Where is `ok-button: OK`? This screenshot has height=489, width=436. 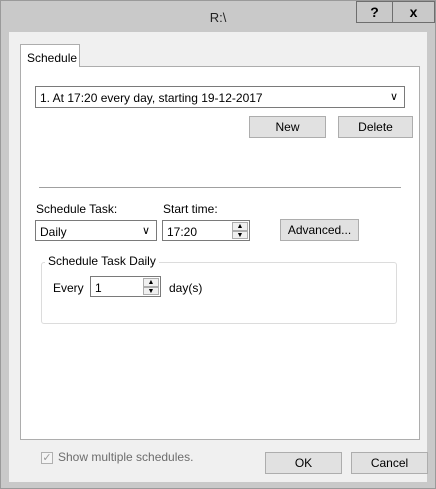 ok-button: OK is located at coordinates (303, 463).